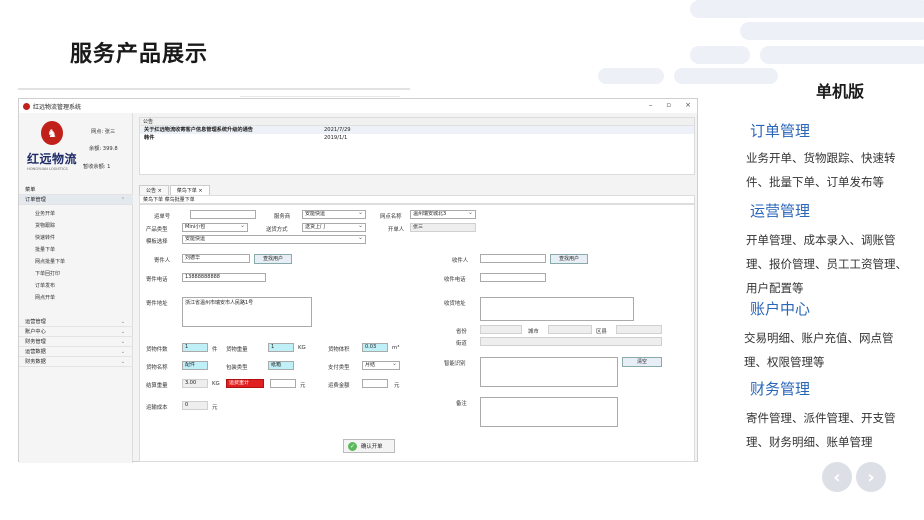  I want to click on packing-input: 纸箱, so click(281, 365).